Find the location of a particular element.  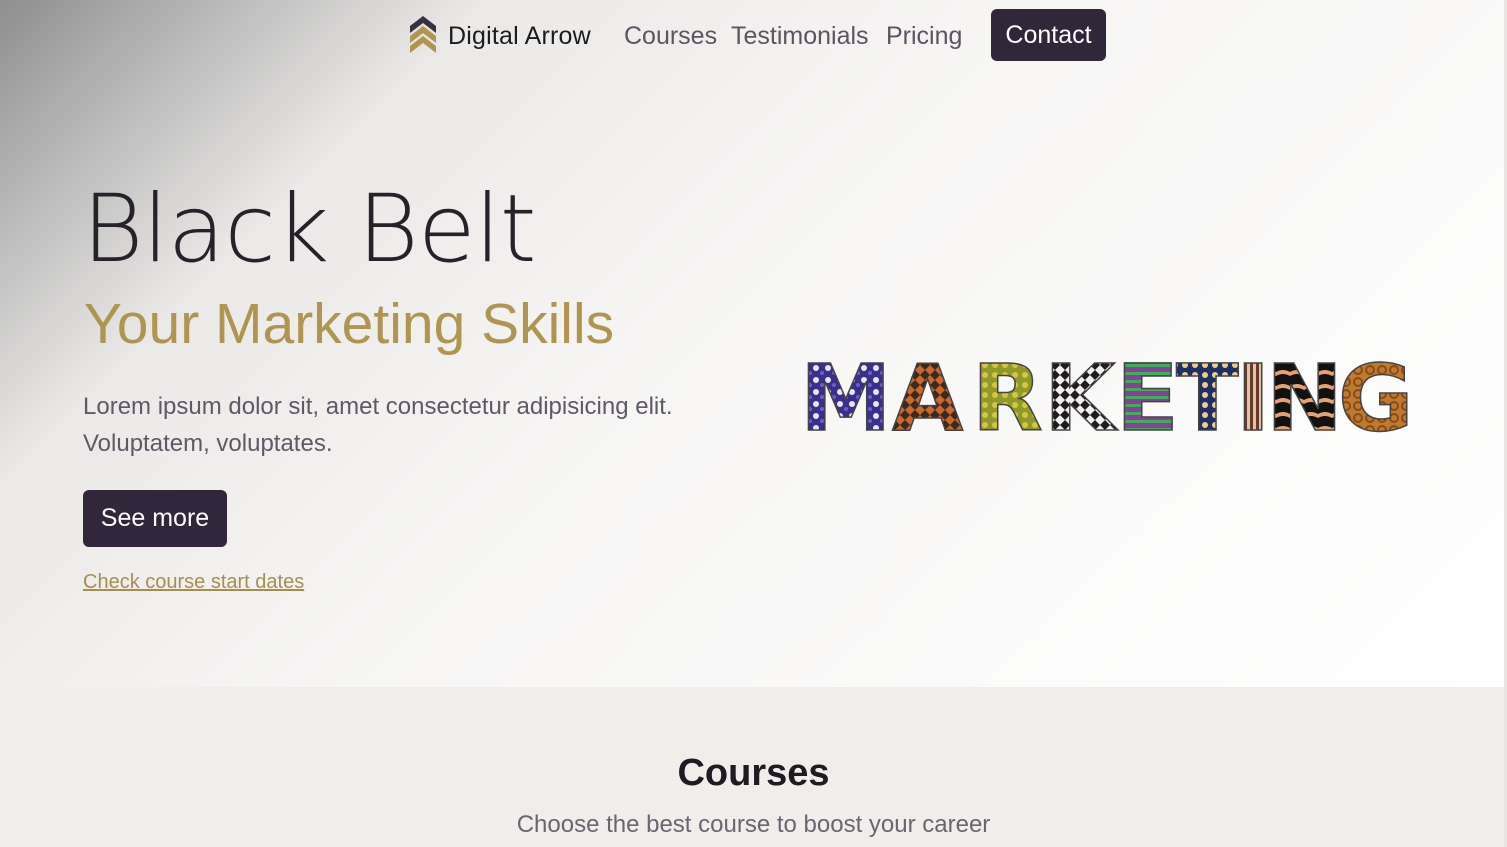

svg-text: M is located at coordinates (846, 392).